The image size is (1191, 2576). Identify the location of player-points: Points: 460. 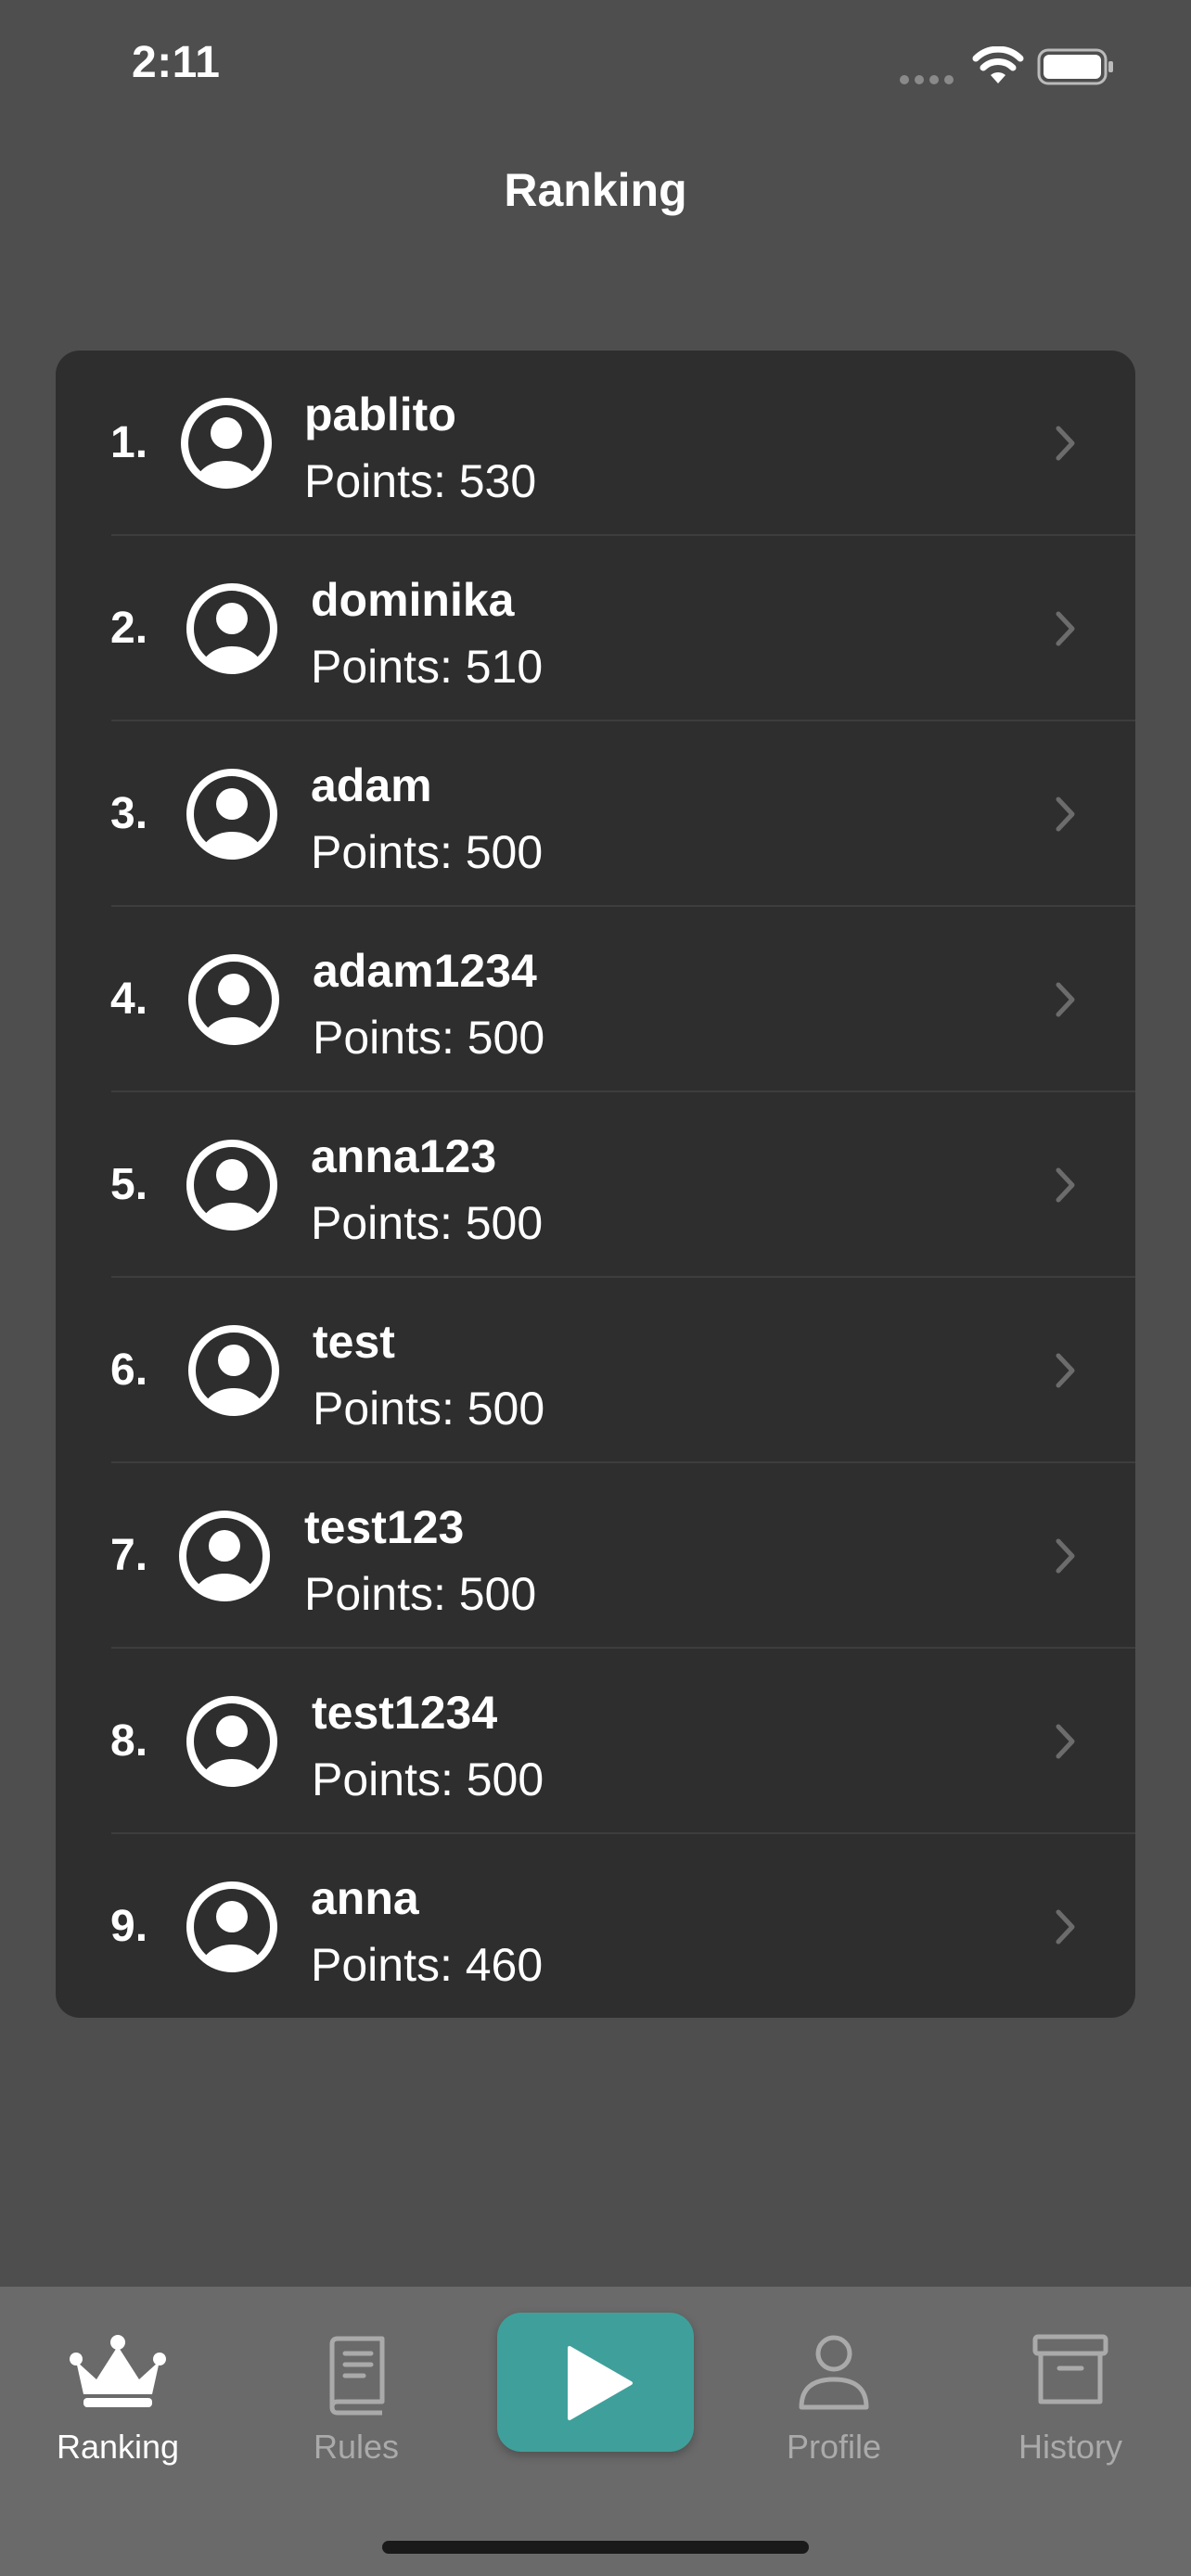
(427, 1965).